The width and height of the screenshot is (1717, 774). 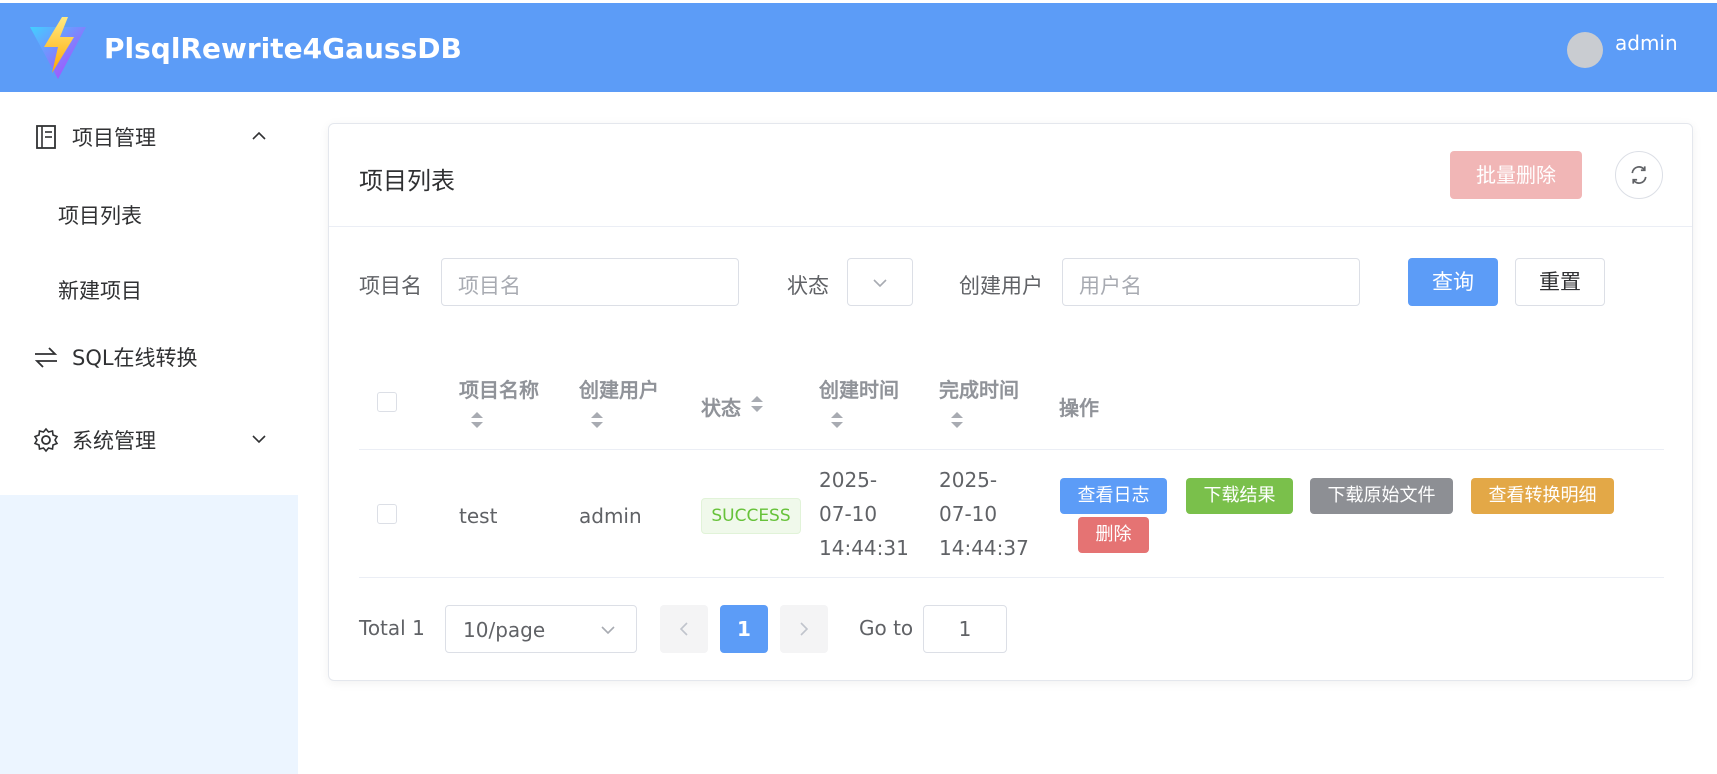 I want to click on status-label: 状态, so click(x=808, y=286).